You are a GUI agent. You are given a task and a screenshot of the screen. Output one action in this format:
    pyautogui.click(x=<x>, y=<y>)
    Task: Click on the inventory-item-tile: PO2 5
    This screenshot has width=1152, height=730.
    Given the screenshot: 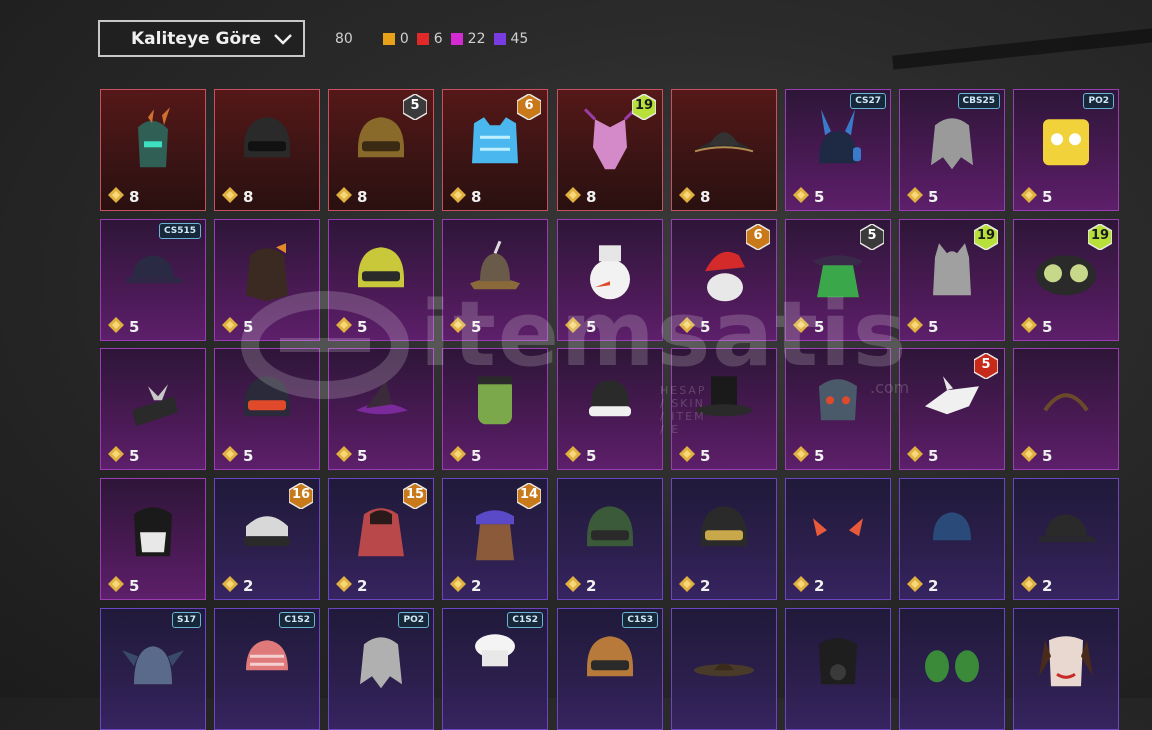 What is the action you would take?
    pyautogui.click(x=1066, y=150)
    